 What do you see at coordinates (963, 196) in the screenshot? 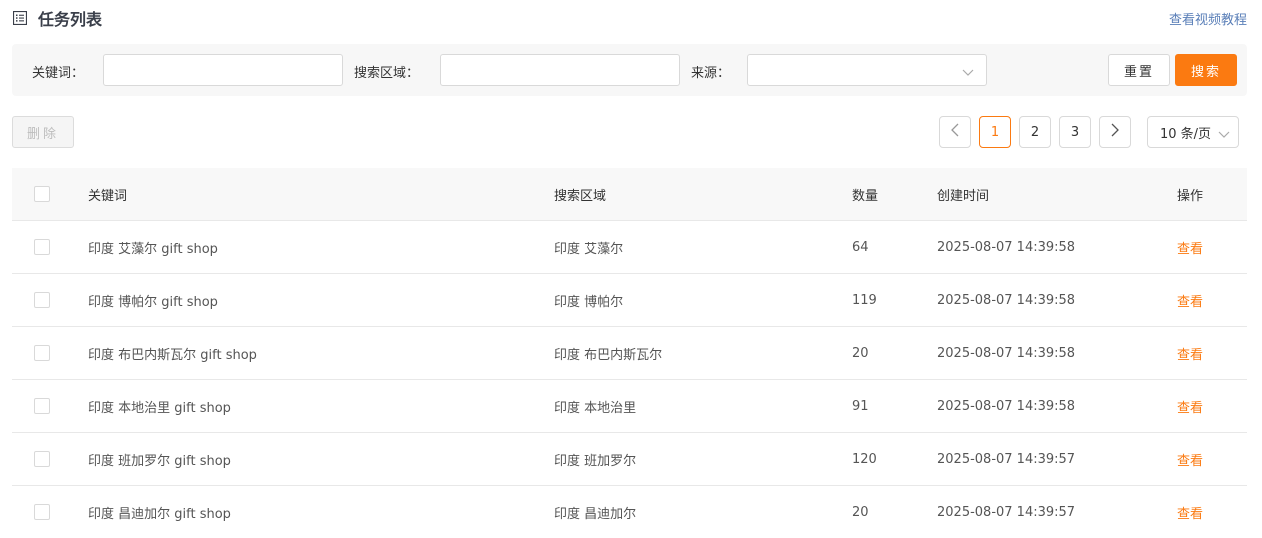
I see `column-header-time: 创建时间` at bounding box center [963, 196].